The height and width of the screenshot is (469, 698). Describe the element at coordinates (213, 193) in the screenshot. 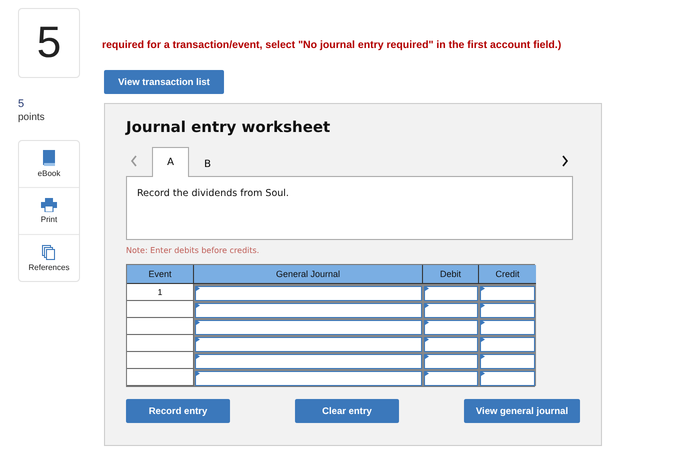

I see `description-text: Record the dividends from Soul.` at that location.